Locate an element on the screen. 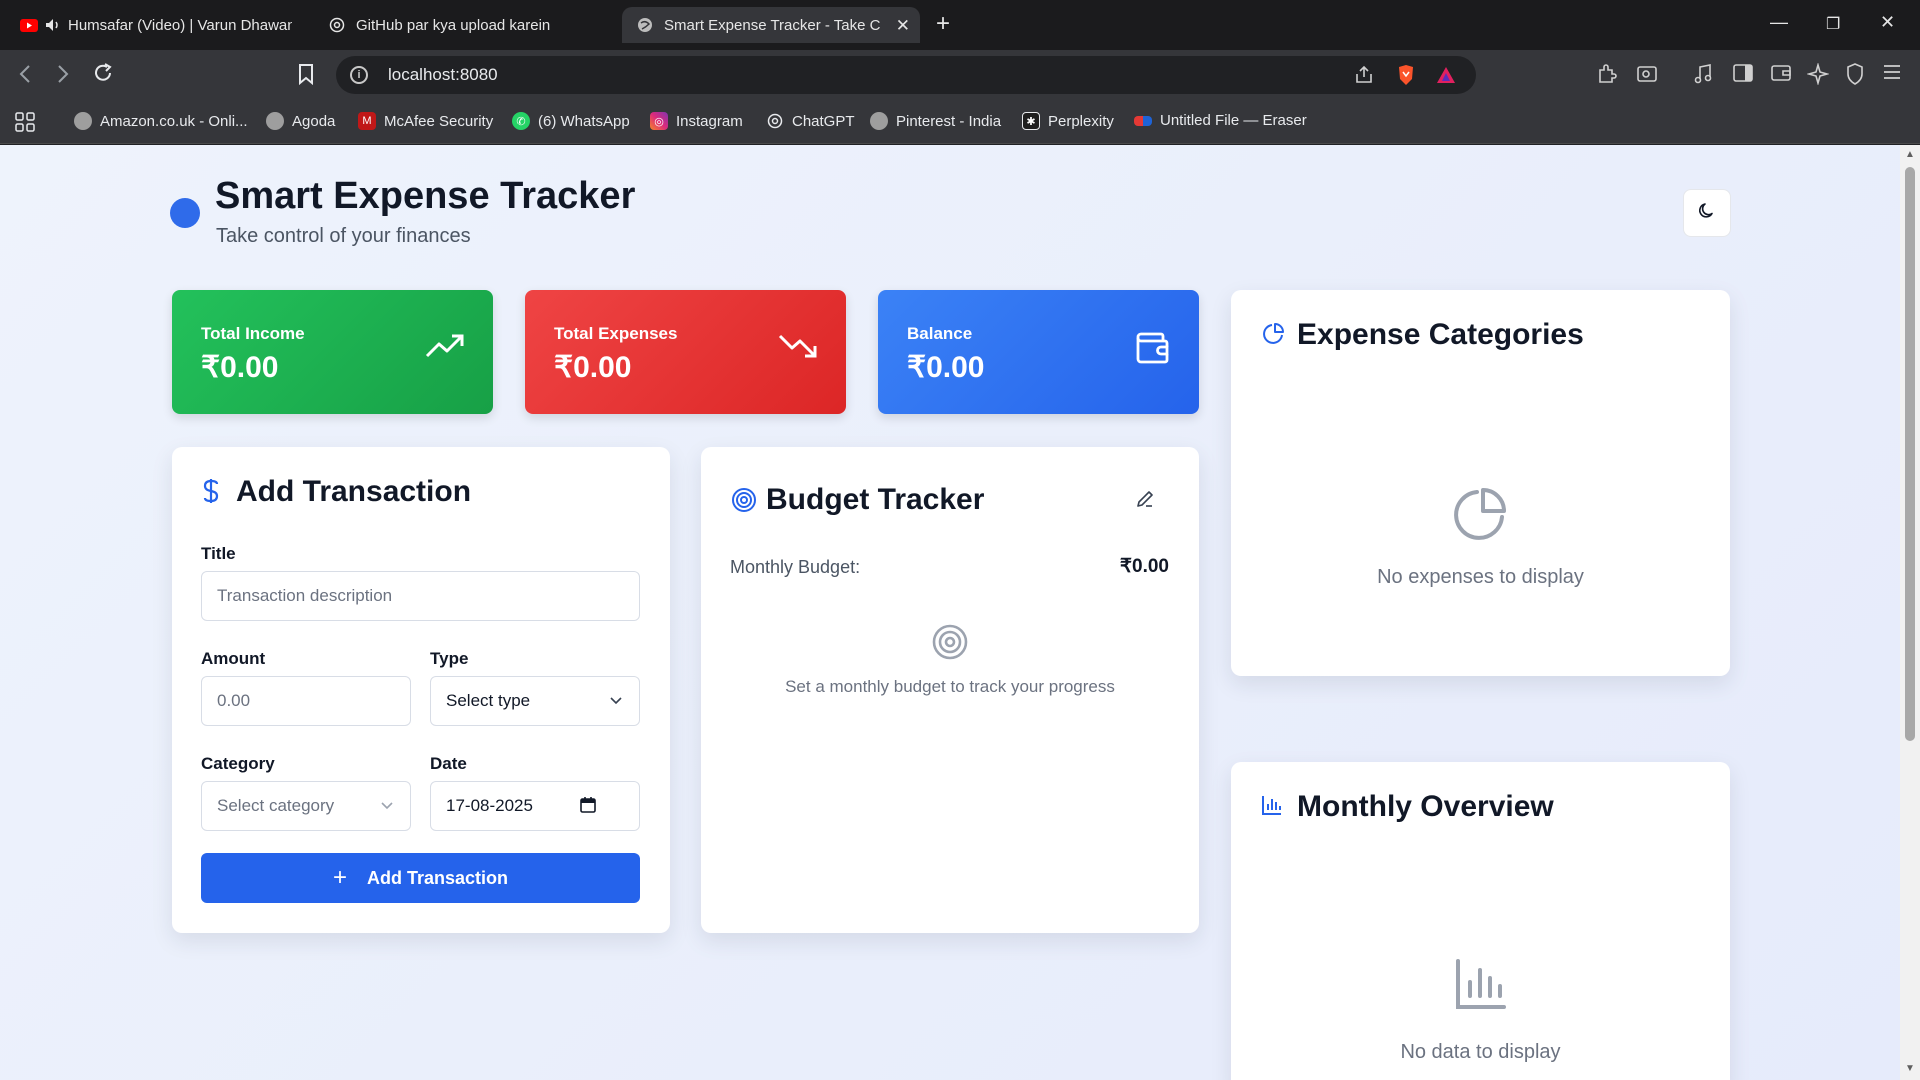  bookmark-chatgpt: ChatGPT is located at coordinates (810, 121).